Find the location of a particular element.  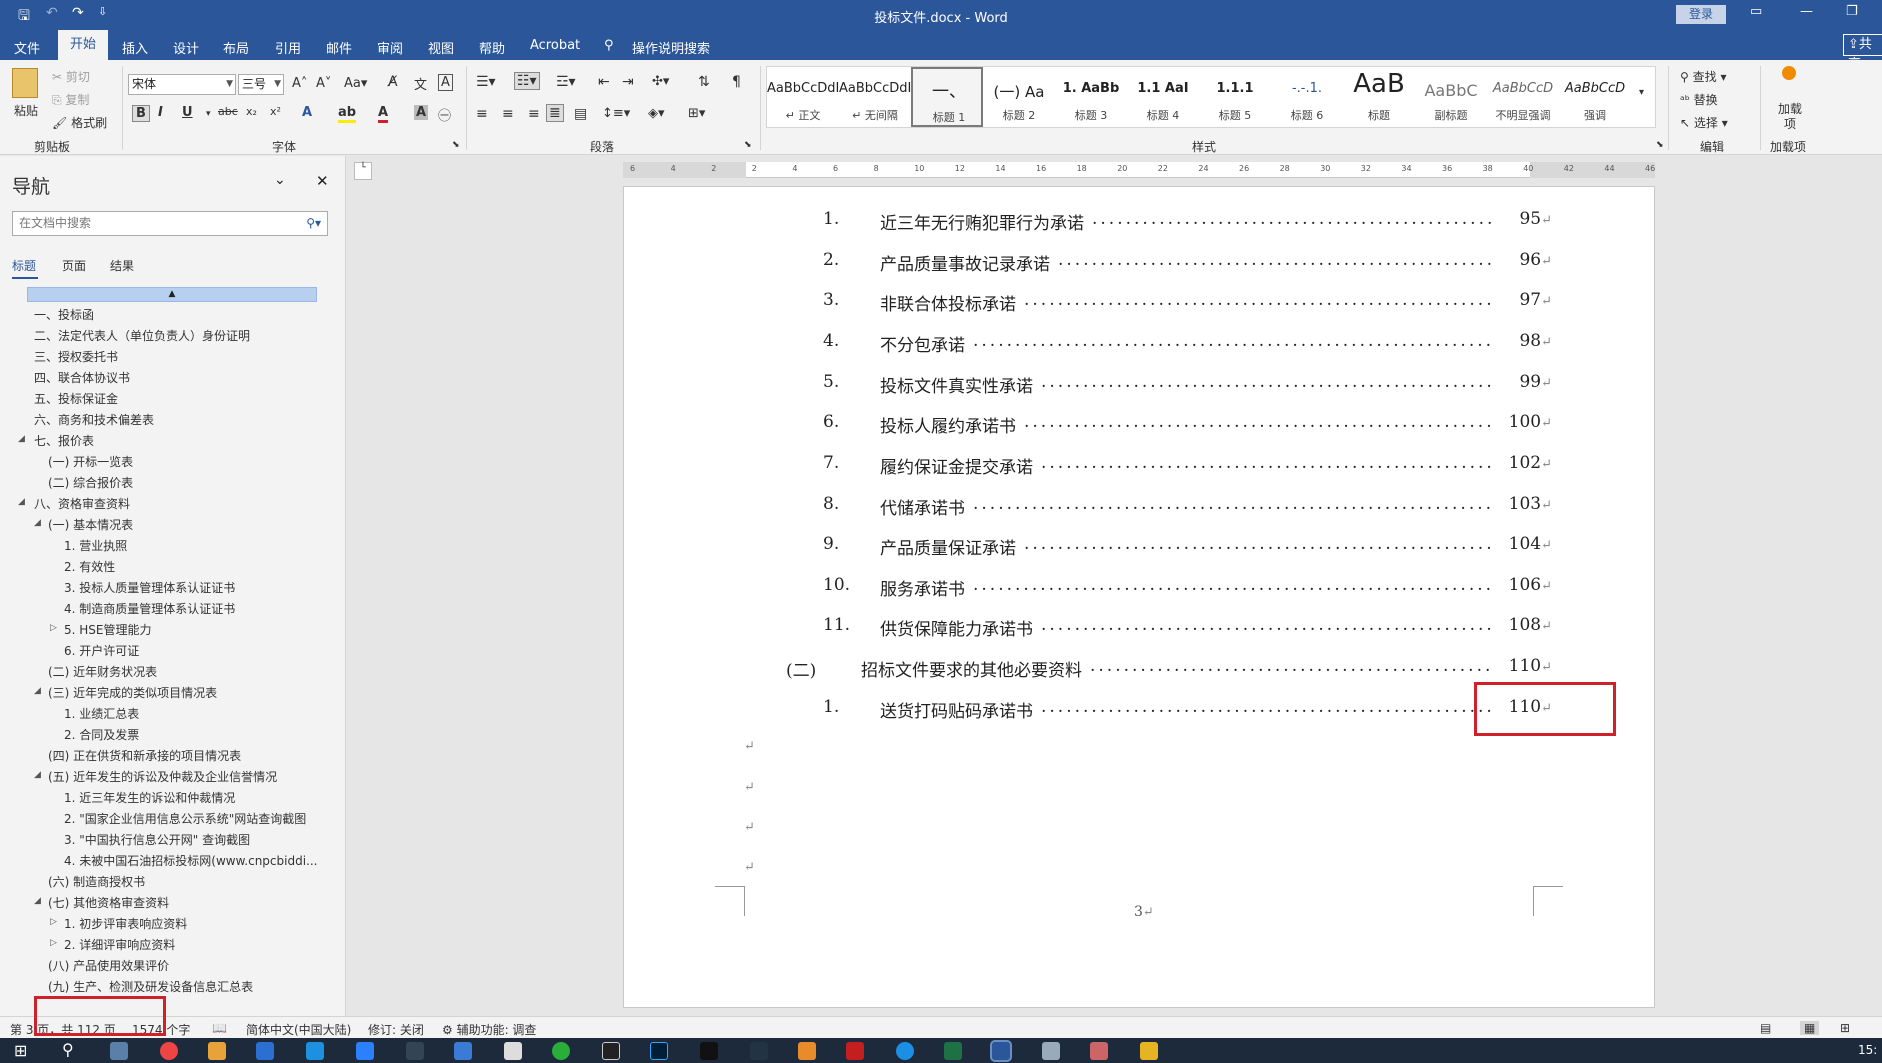

styles-more-icon: ▾ is located at coordinates (1641, 92).